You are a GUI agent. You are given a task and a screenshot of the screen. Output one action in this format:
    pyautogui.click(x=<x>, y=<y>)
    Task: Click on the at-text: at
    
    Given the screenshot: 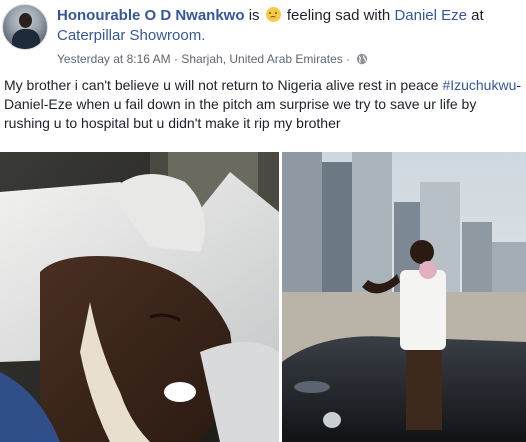 What is the action you would take?
    pyautogui.click(x=477, y=15)
    